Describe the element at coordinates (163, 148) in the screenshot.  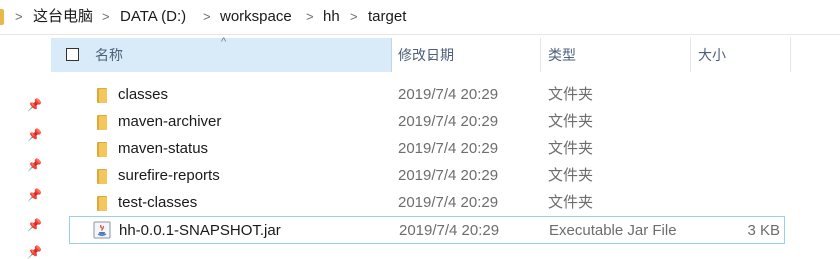
I see `file-name: maven-status` at that location.